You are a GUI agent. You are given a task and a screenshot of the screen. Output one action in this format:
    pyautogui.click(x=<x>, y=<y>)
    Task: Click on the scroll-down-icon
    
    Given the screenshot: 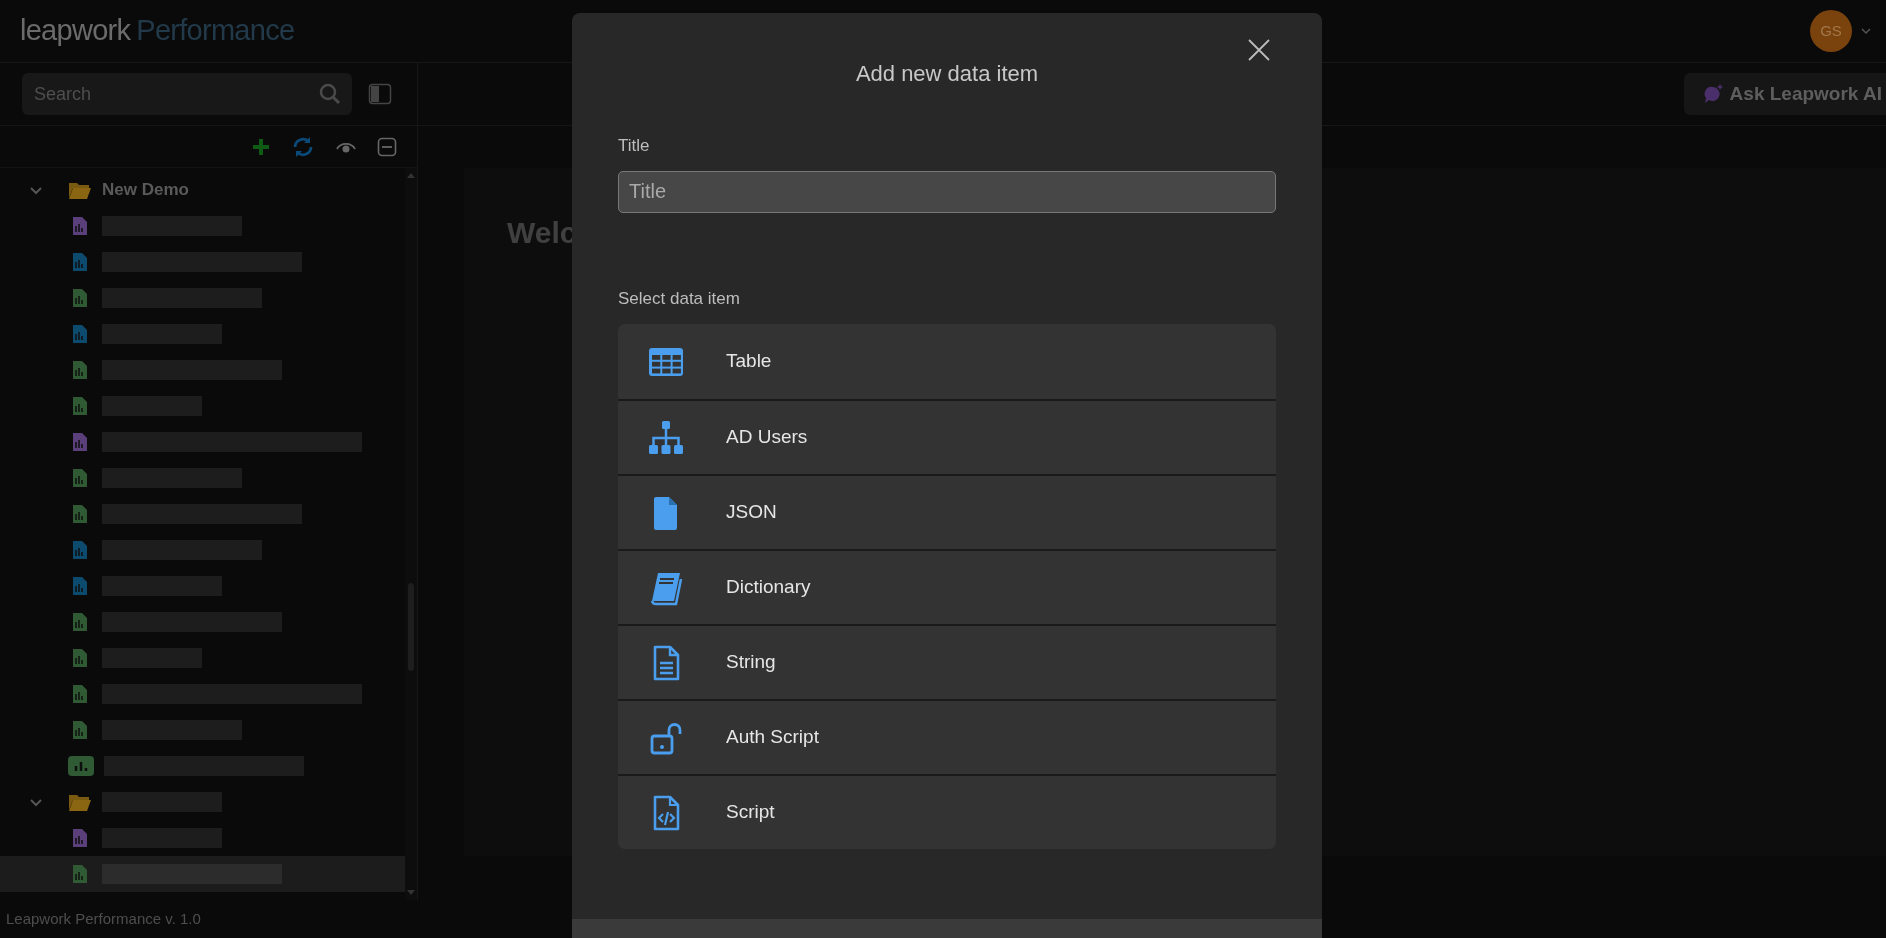 What is the action you would take?
    pyautogui.click(x=411, y=893)
    